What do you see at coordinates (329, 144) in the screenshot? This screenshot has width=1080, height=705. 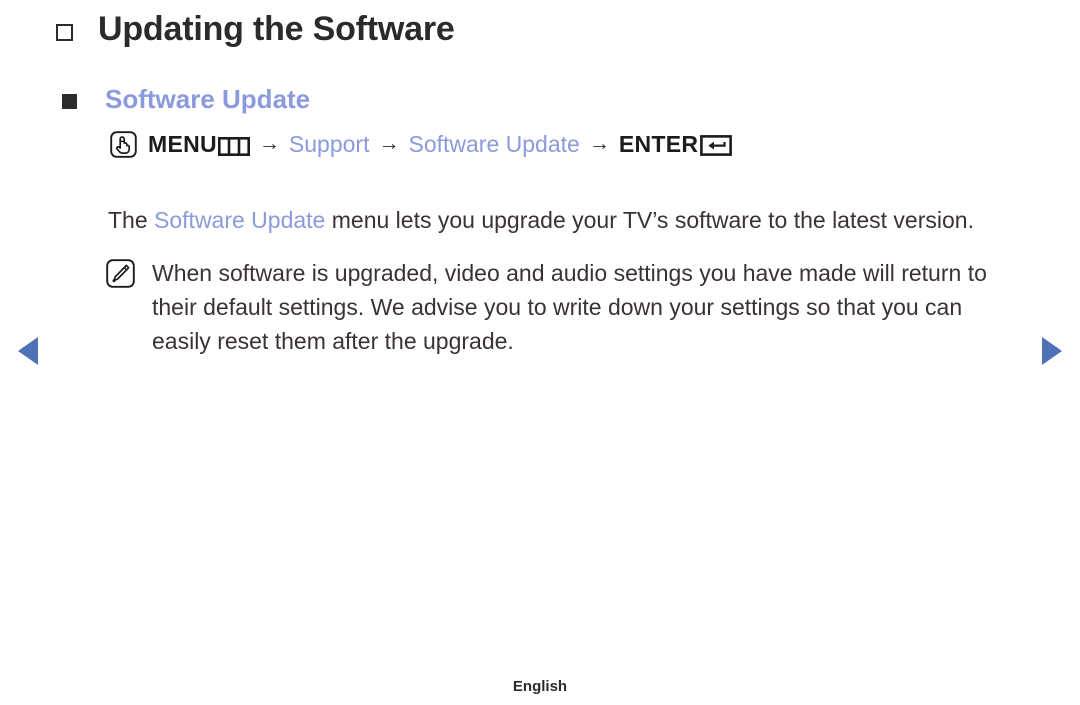 I see `path-step-support: Support` at bounding box center [329, 144].